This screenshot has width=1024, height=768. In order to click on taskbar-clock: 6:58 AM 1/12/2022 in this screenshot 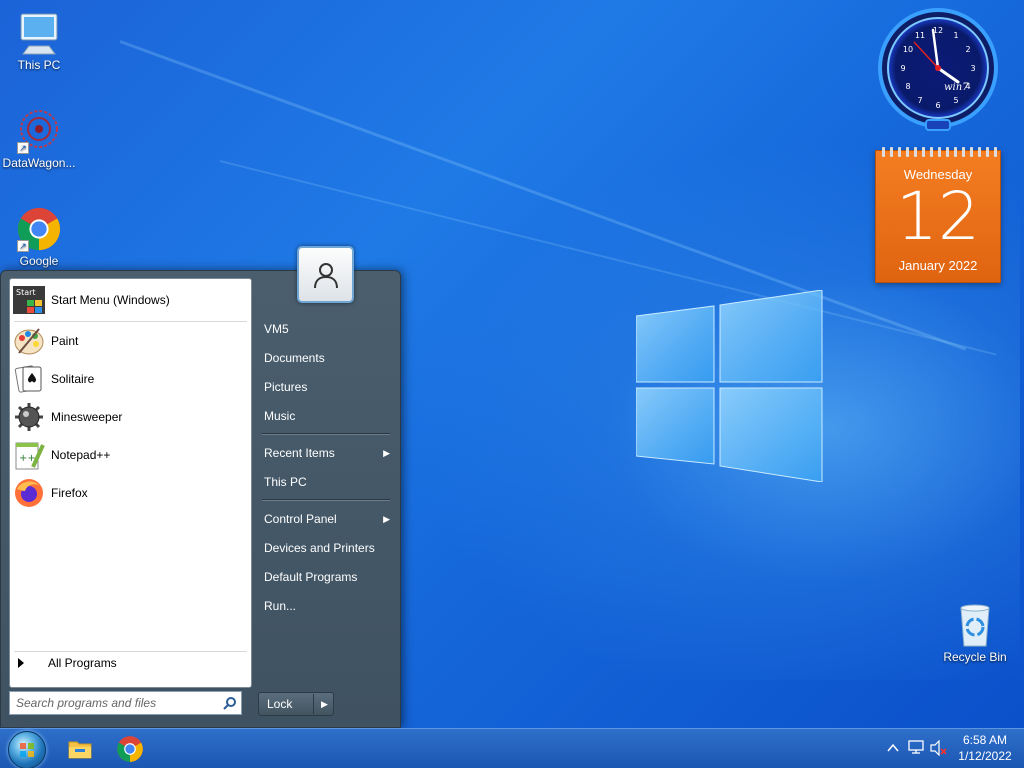, I will do `click(985, 748)`.